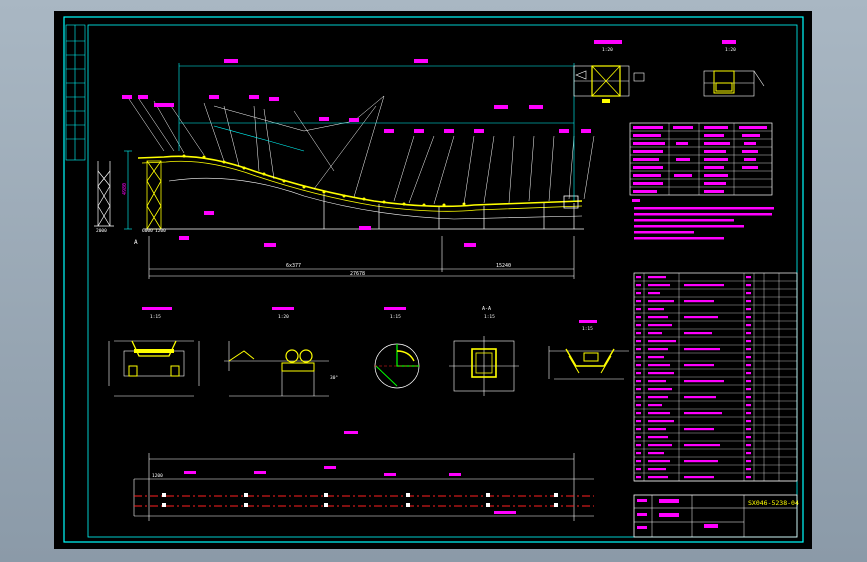 The width and height of the screenshot is (867, 562). I want to click on left-height-dim: 2000, so click(101, 231).